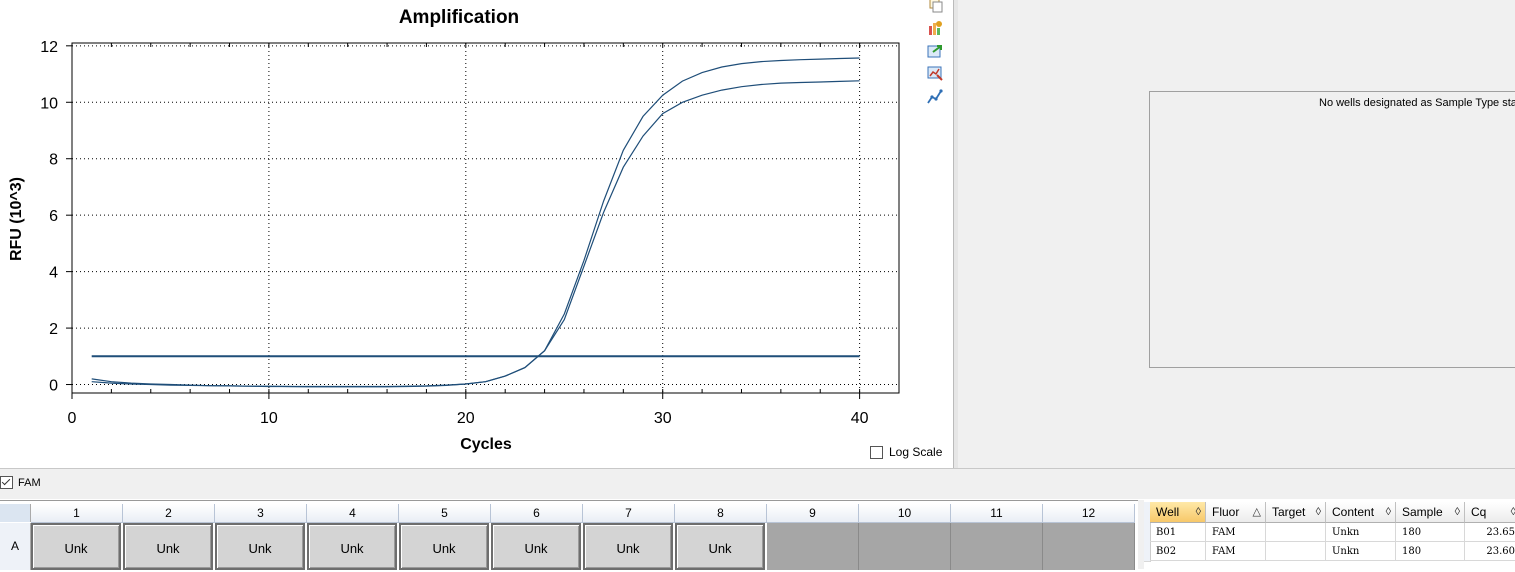  I want to click on column-header-9: 9, so click(813, 513).